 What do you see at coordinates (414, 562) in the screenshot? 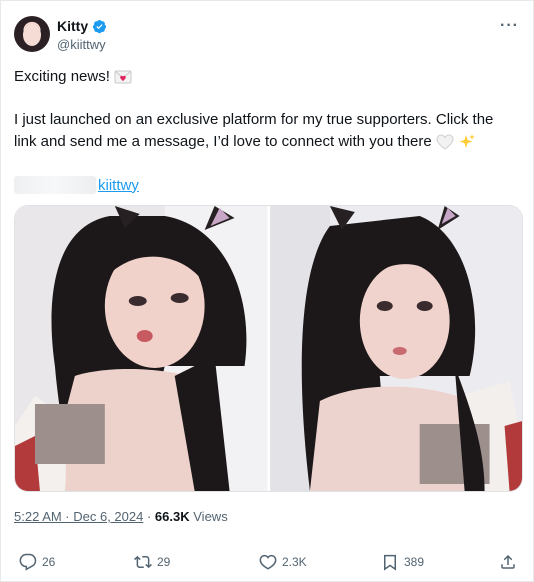
I see `bookmark-count: 389` at bounding box center [414, 562].